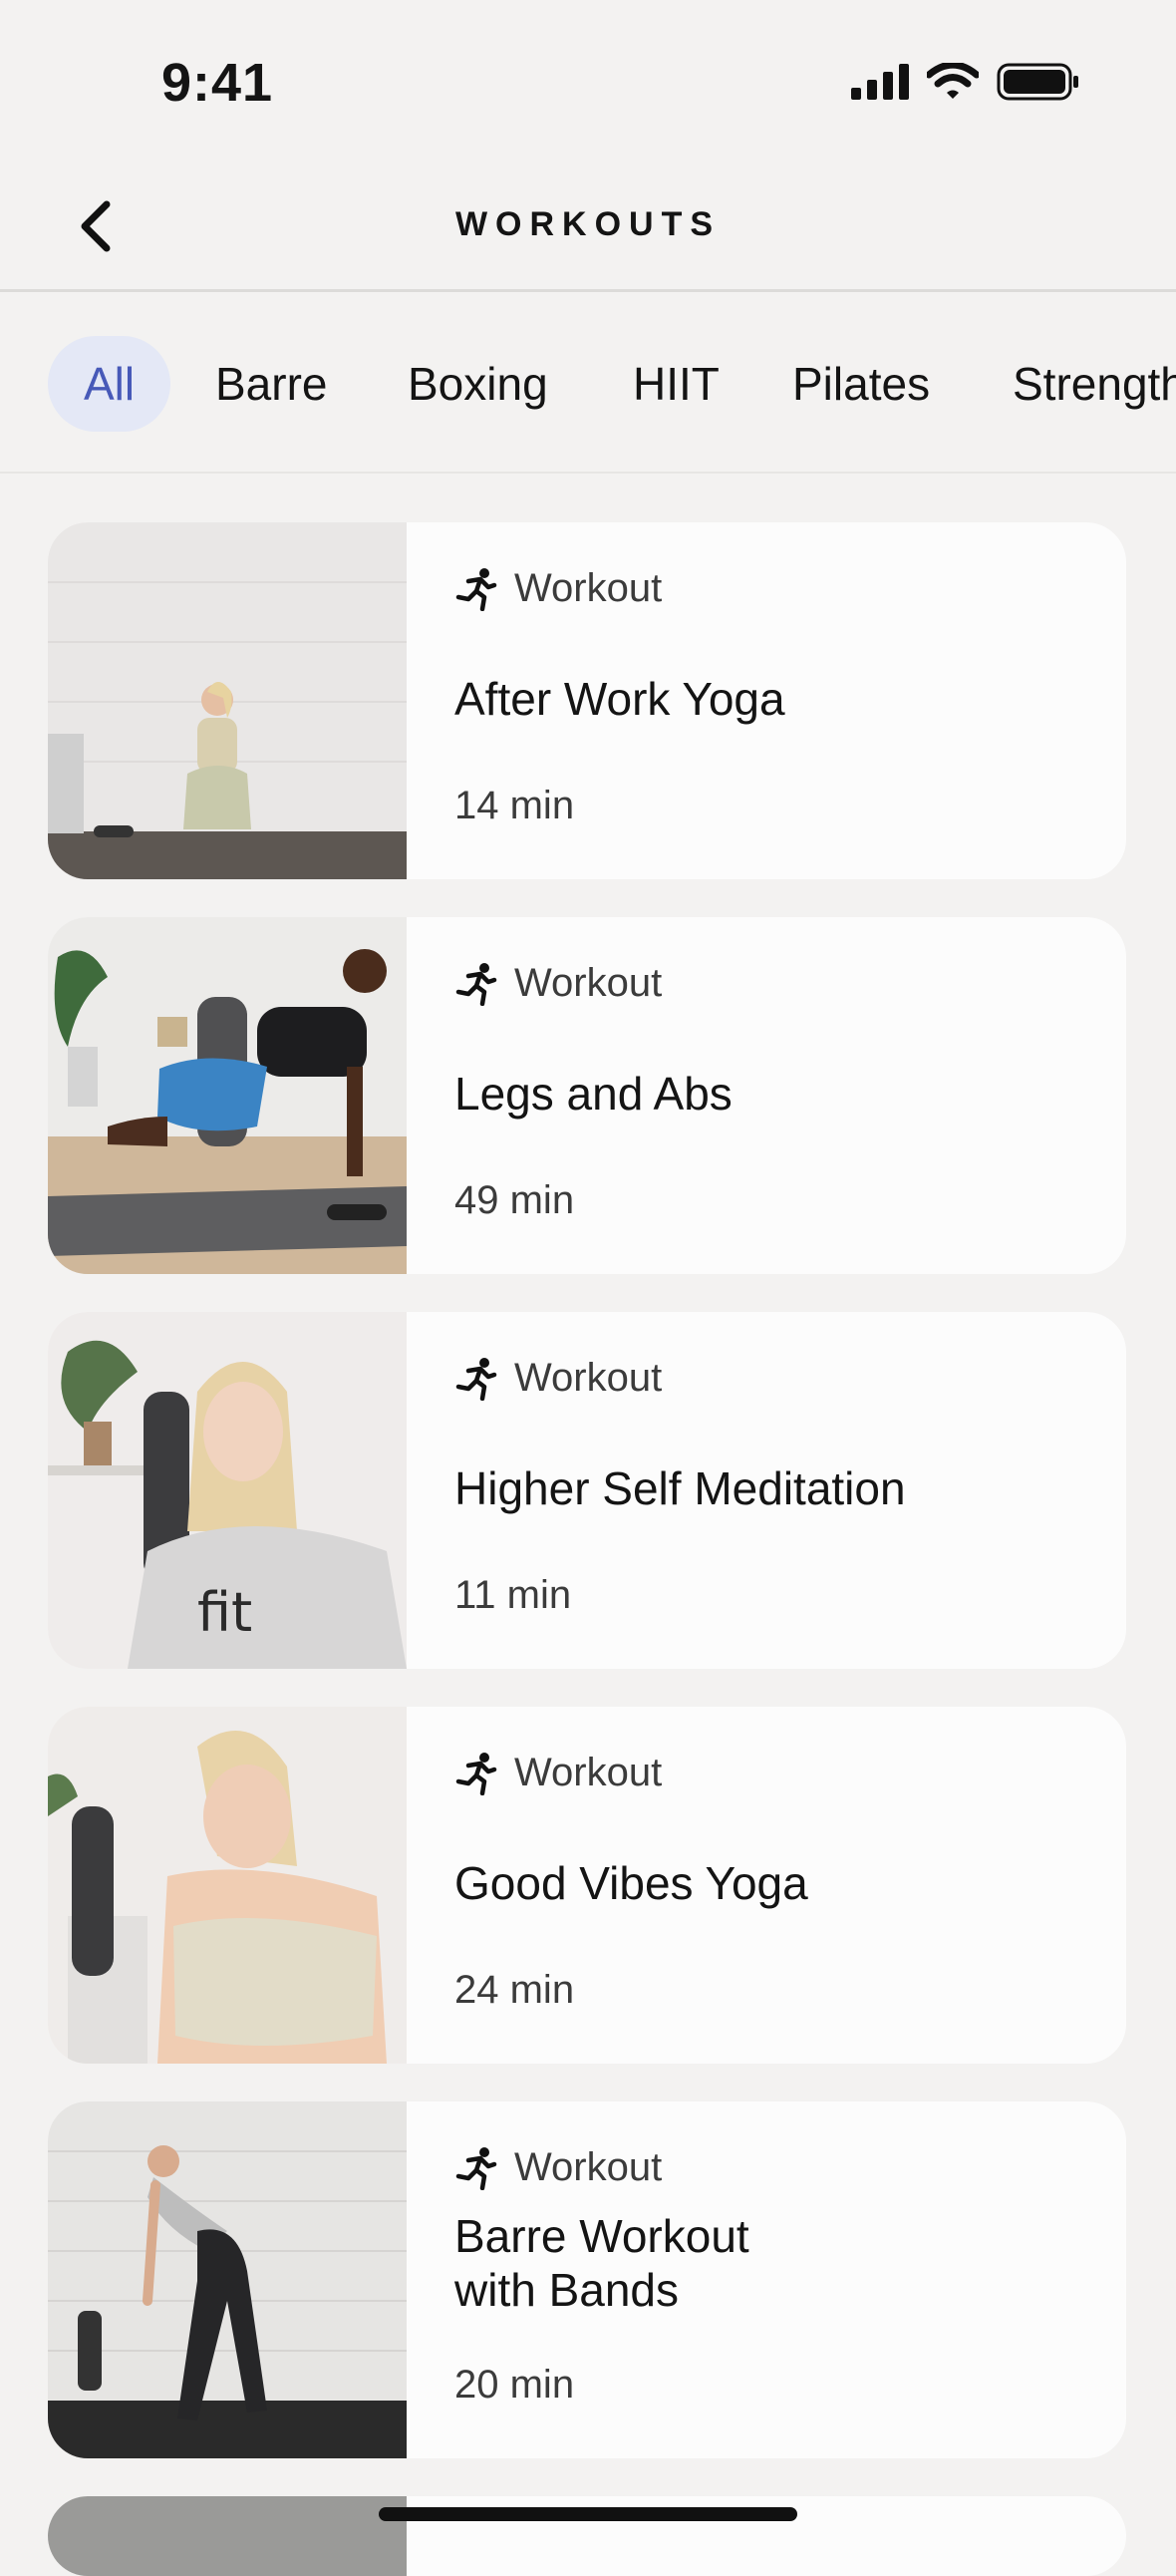 The image size is (1176, 2576). I want to click on workout-card: Workout Barre Workout with Bands 20 min, so click(587, 2279).